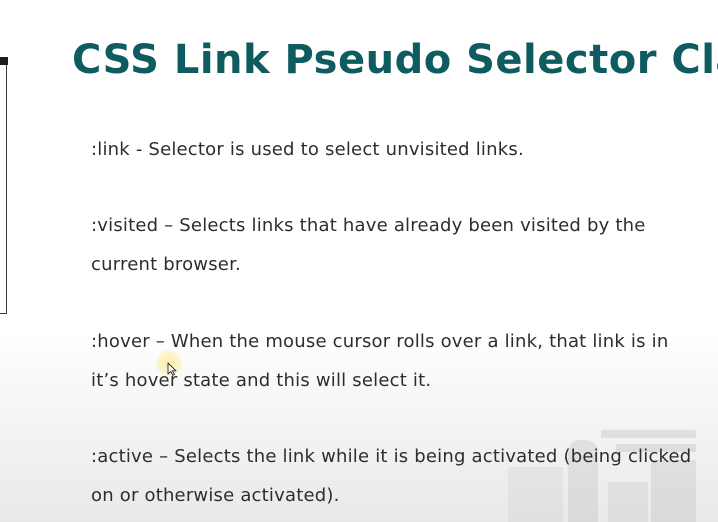  Describe the element at coordinates (4, 61) in the screenshot. I see `left-panel-tab` at that location.